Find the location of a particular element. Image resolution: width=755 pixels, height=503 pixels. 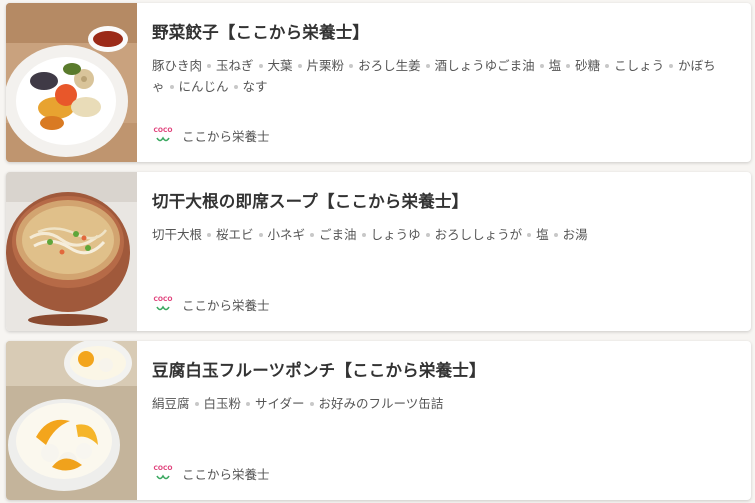

recipe-title: 切干大根の即席スープ【ここから栄養士】 is located at coordinates (310, 200).